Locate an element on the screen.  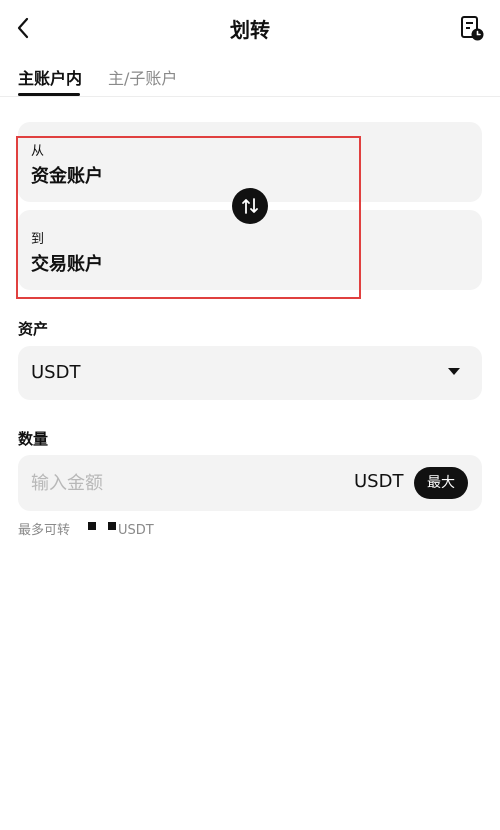
amount-input is located at coordinates (181, 483).